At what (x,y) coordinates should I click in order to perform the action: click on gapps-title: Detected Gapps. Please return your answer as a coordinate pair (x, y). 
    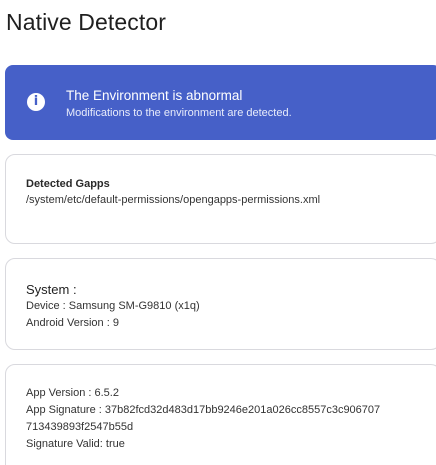
    Looking at the image, I should click on (68, 184).